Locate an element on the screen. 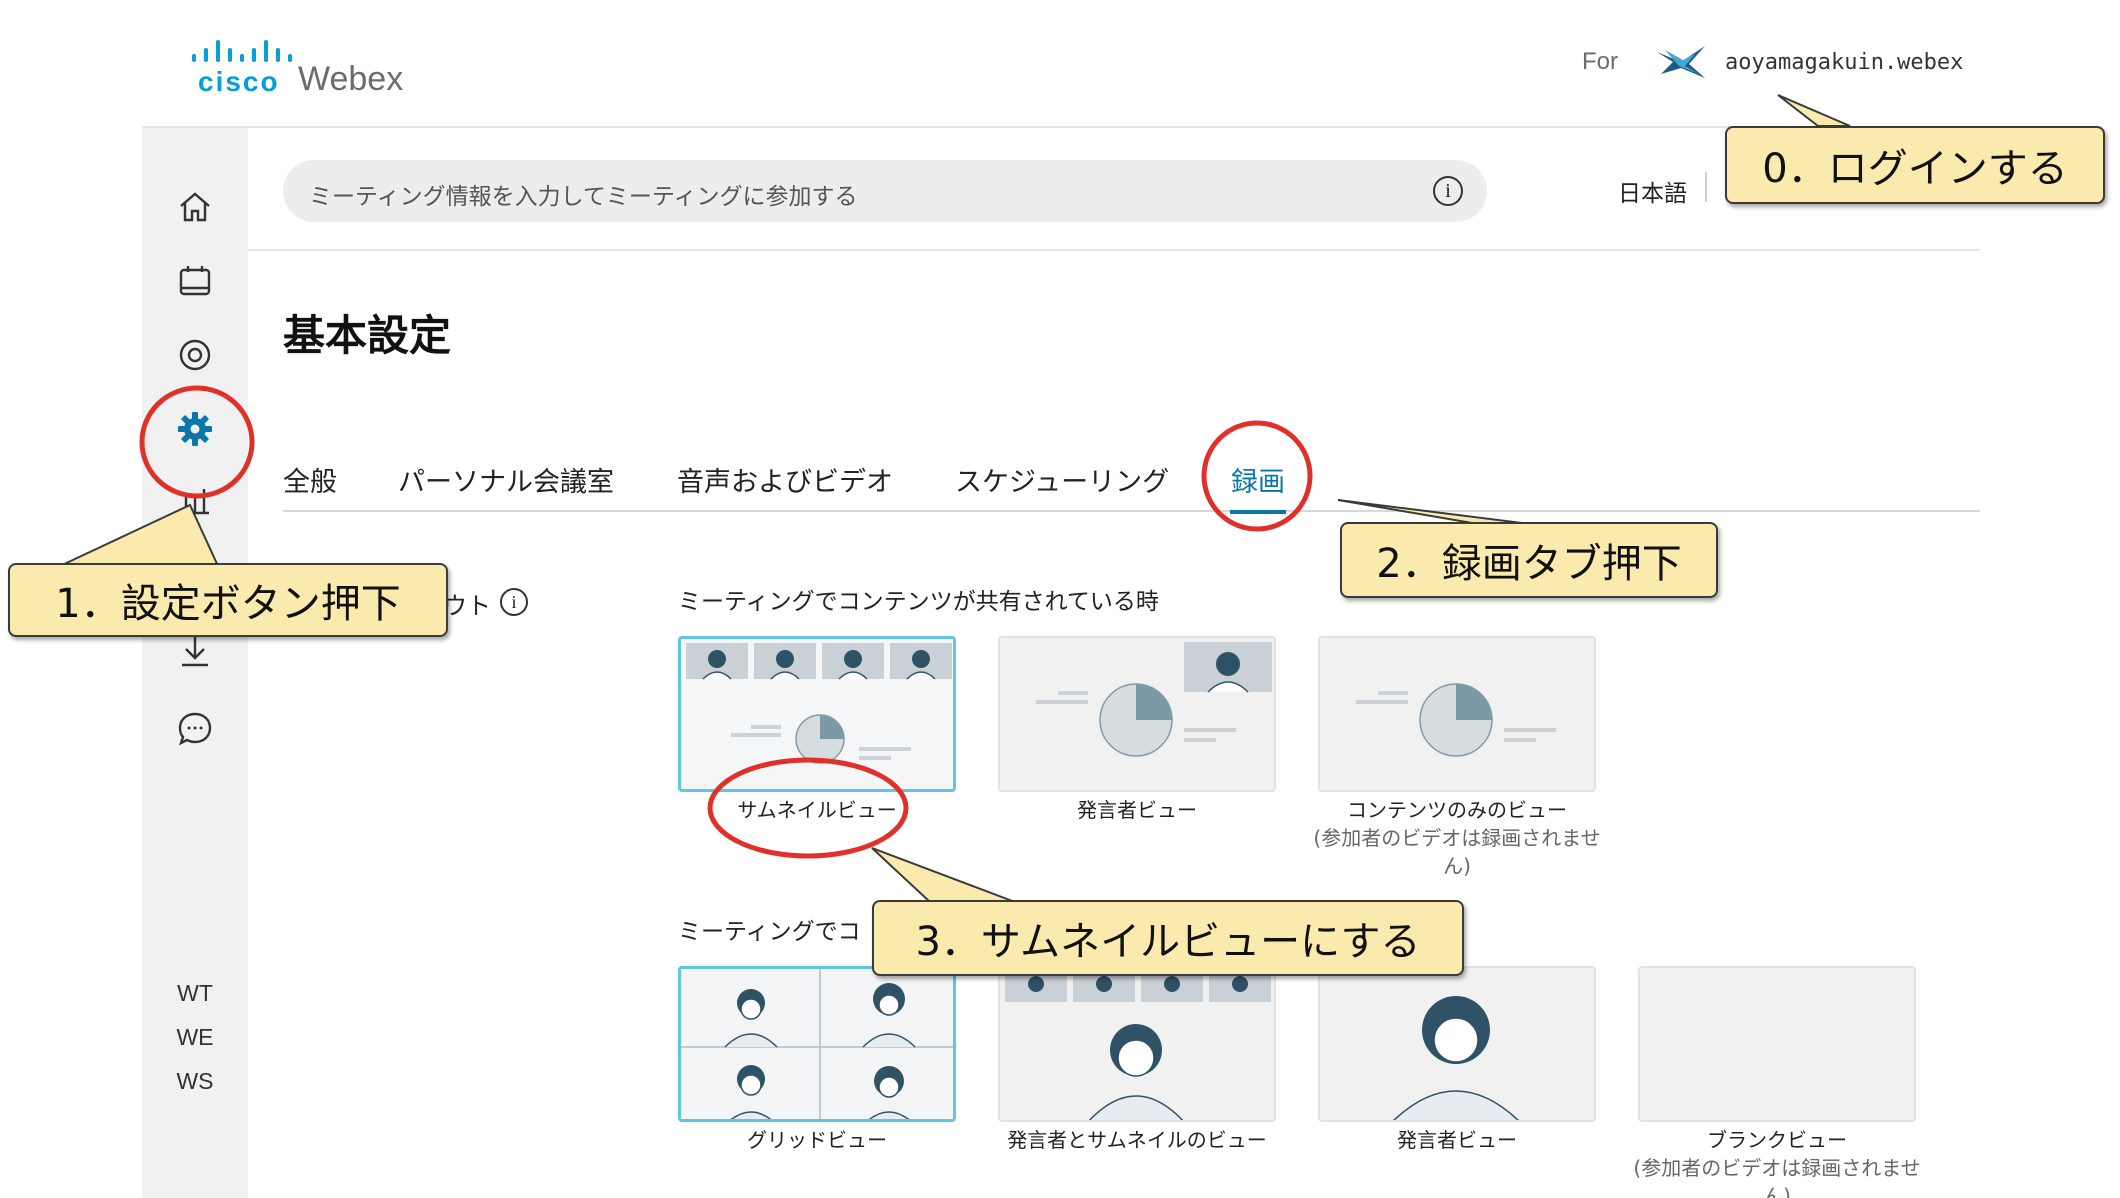  active-tab-indicator is located at coordinates (1258, 512).